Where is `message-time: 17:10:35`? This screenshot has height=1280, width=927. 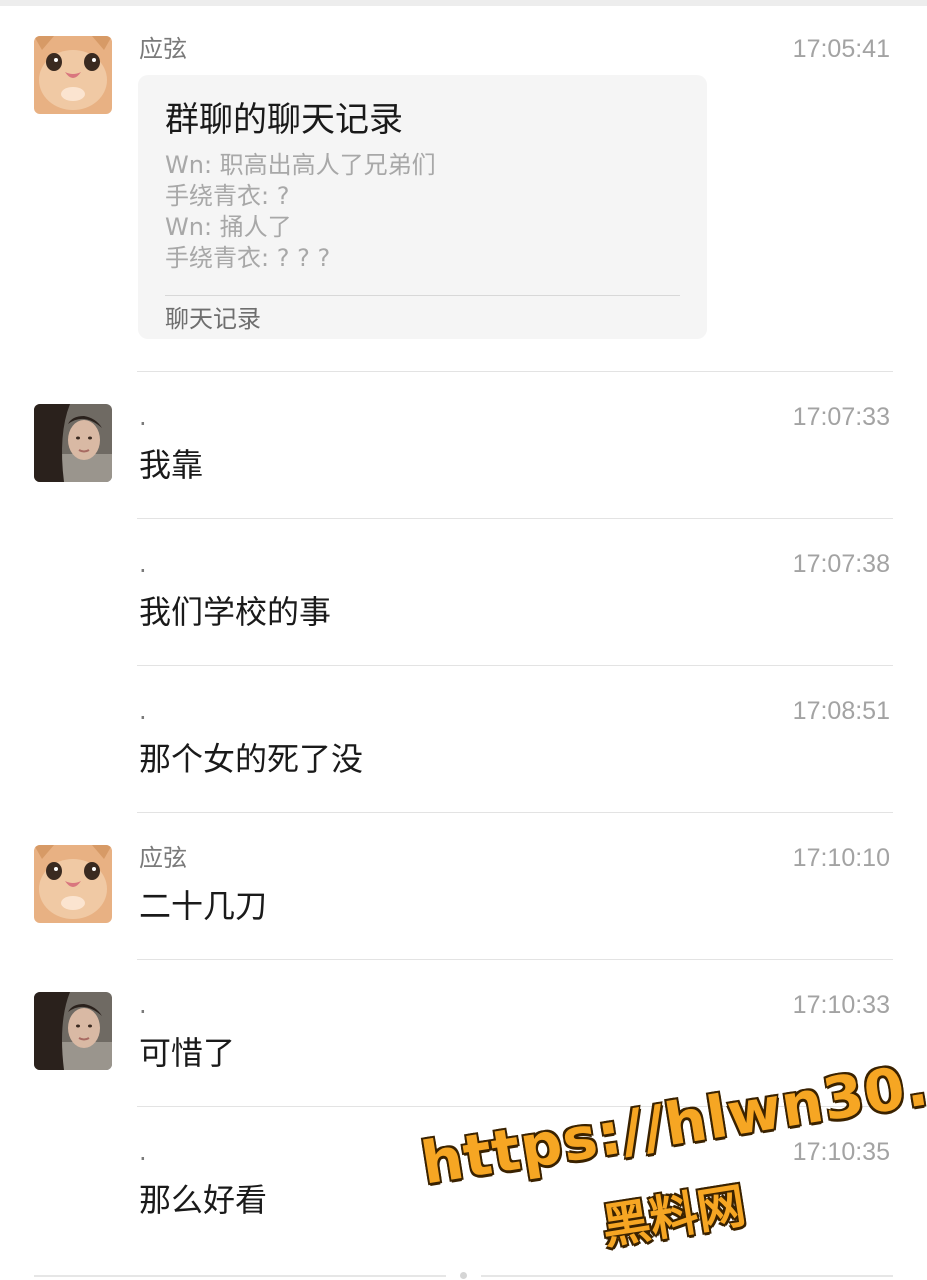 message-time: 17:10:35 is located at coordinates (841, 1152).